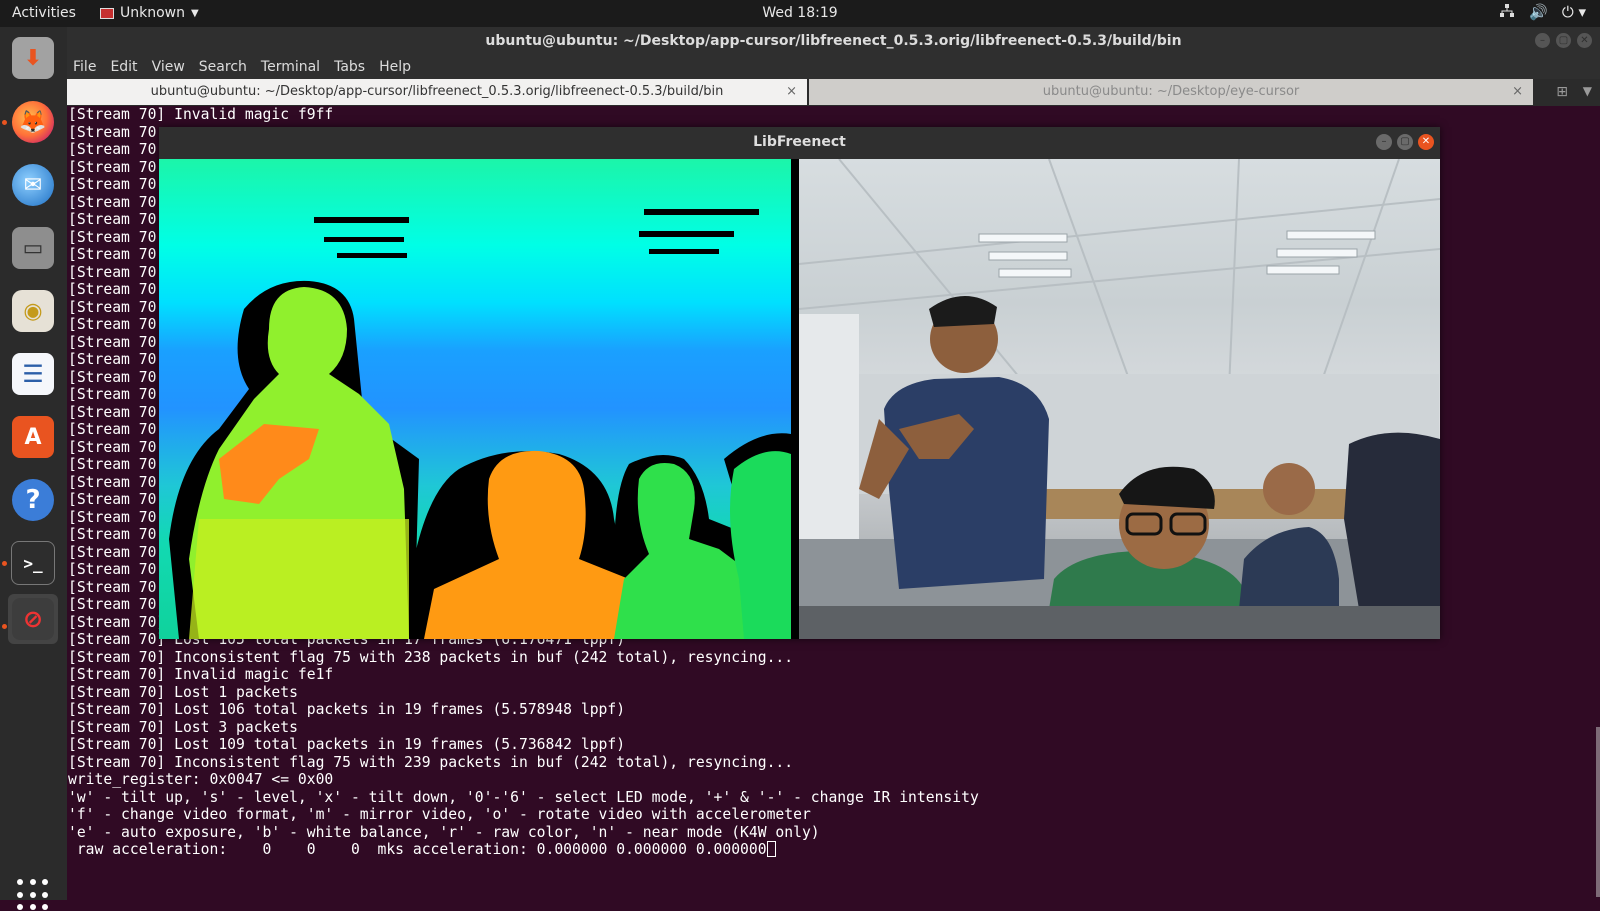 The image size is (1600, 911). What do you see at coordinates (123, 67) in the screenshot?
I see `menu-edit: Edit` at bounding box center [123, 67].